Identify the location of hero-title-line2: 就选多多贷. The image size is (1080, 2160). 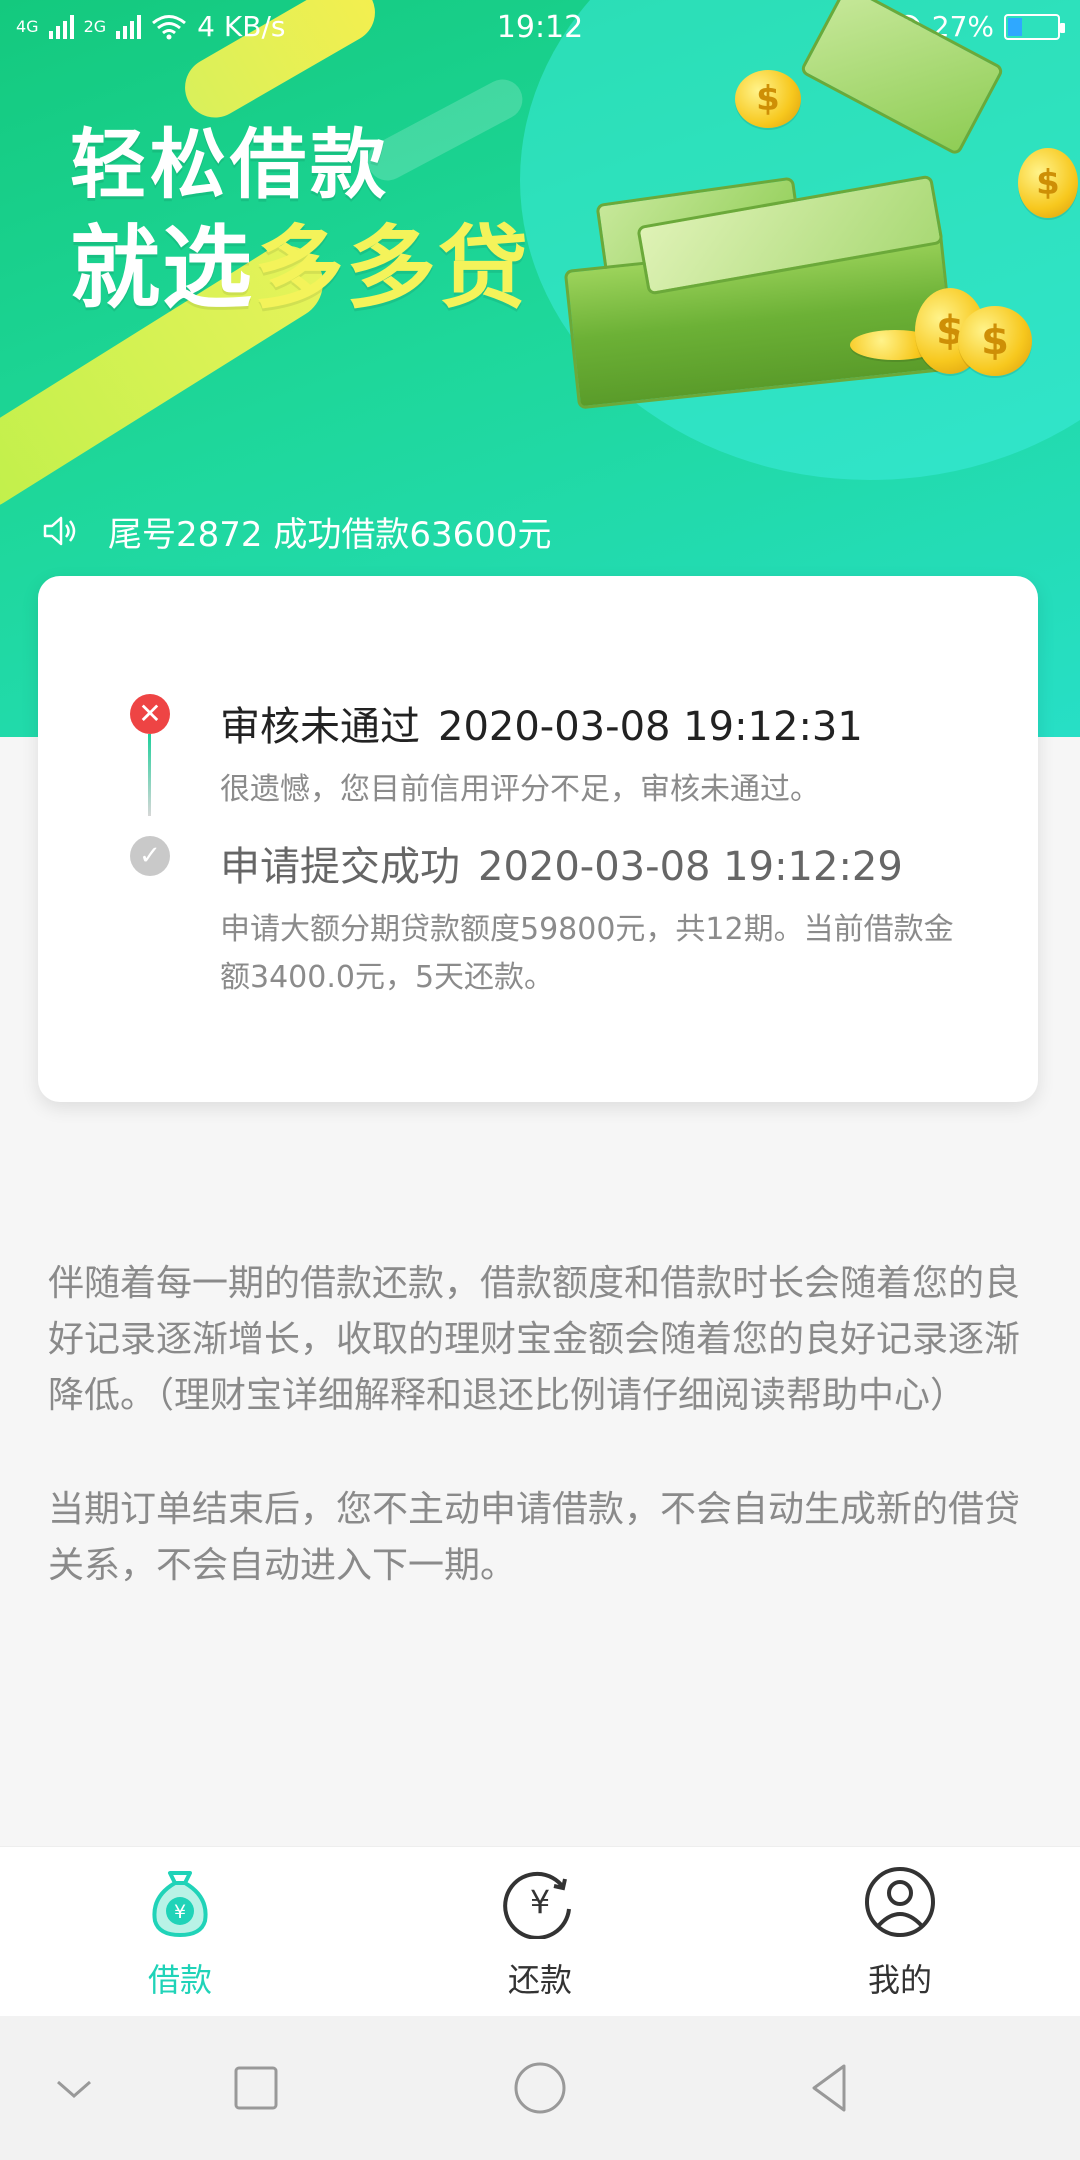
(300, 269).